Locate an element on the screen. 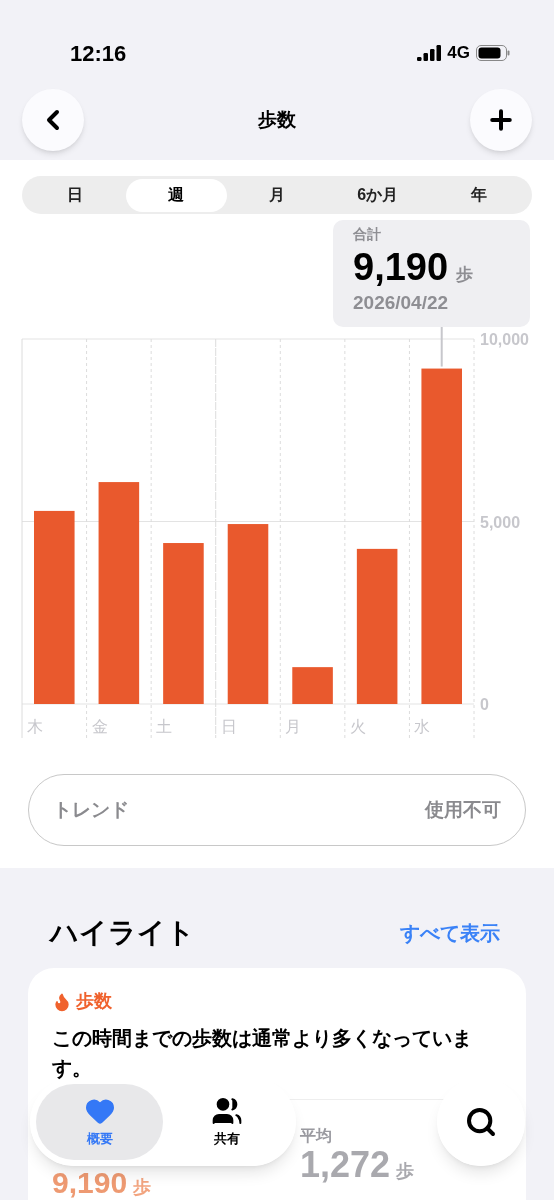 This screenshot has width=554, height=1200. stat-value: 1,272 is located at coordinates (345, 1165).